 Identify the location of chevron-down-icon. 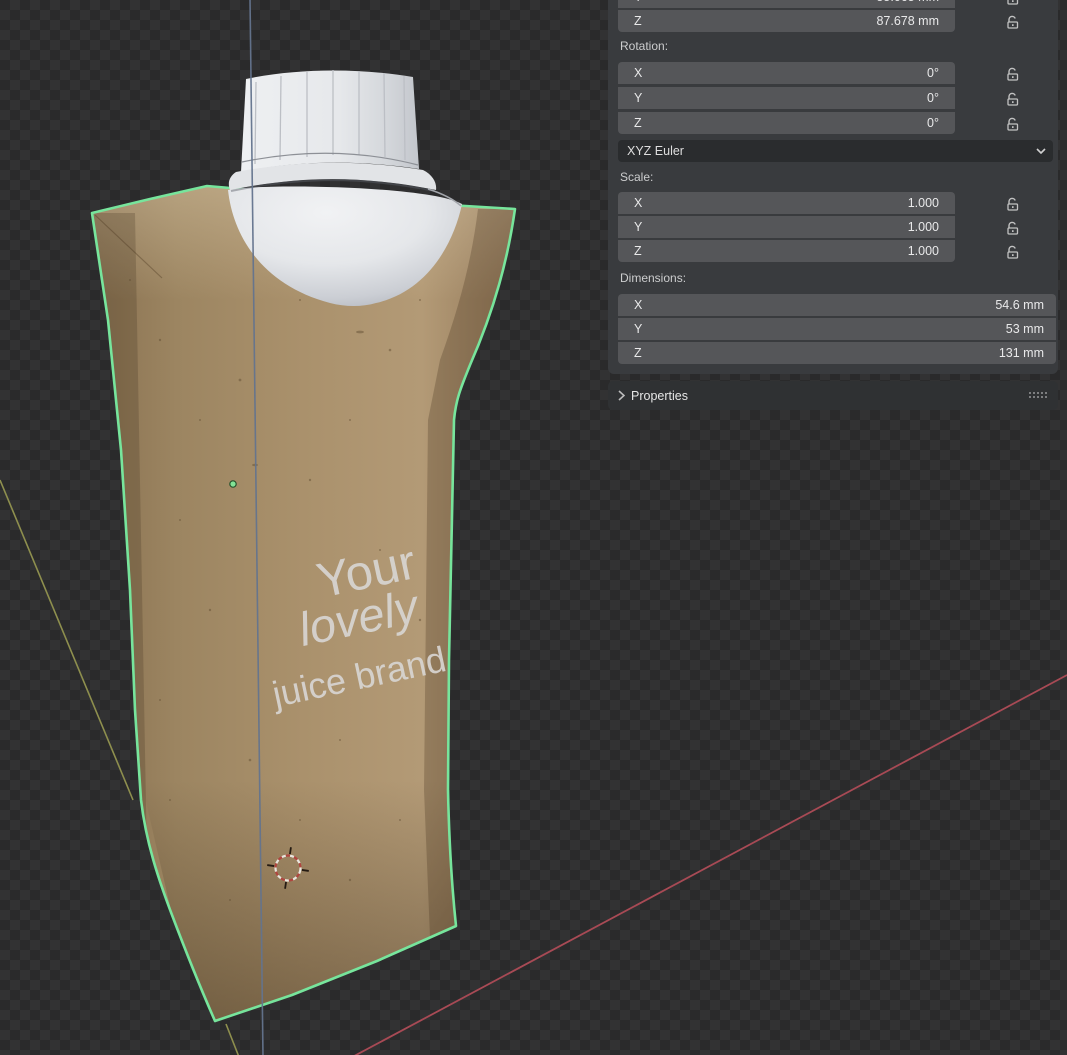
(1044, 151).